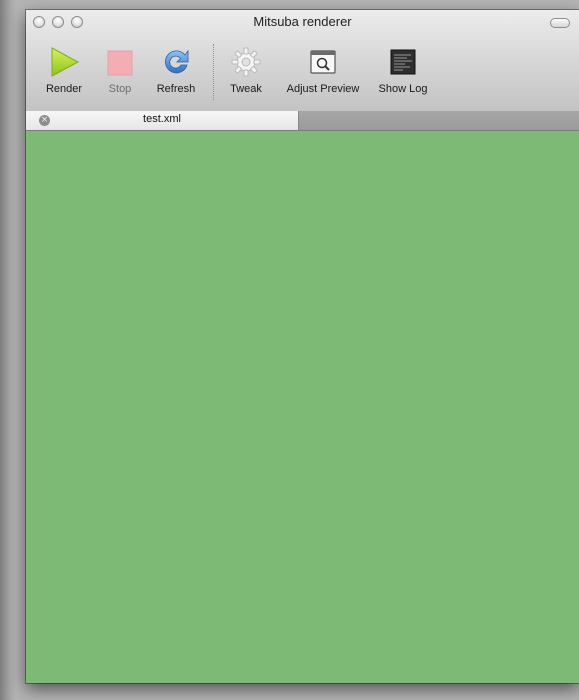 The height and width of the screenshot is (700, 579). What do you see at coordinates (64, 62) in the screenshot?
I see `play-icon` at bounding box center [64, 62].